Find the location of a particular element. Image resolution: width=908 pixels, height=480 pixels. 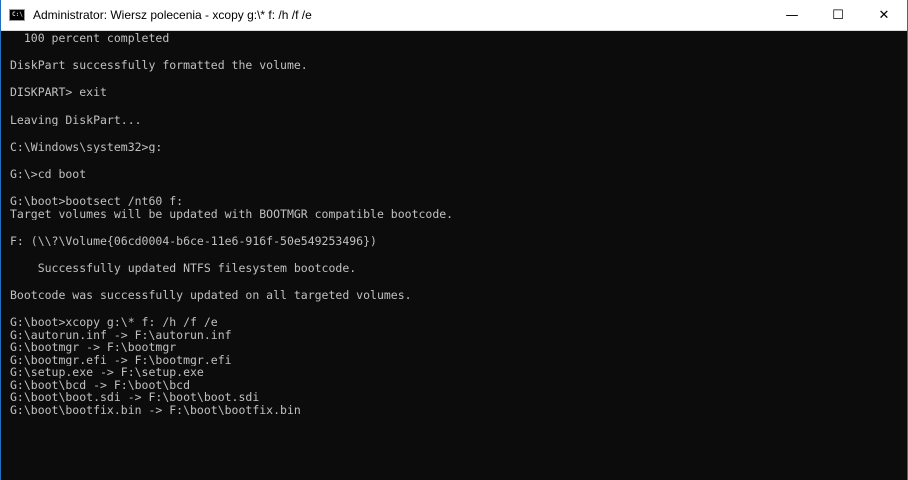

scrollbar-thumb is located at coordinates (901, 63).